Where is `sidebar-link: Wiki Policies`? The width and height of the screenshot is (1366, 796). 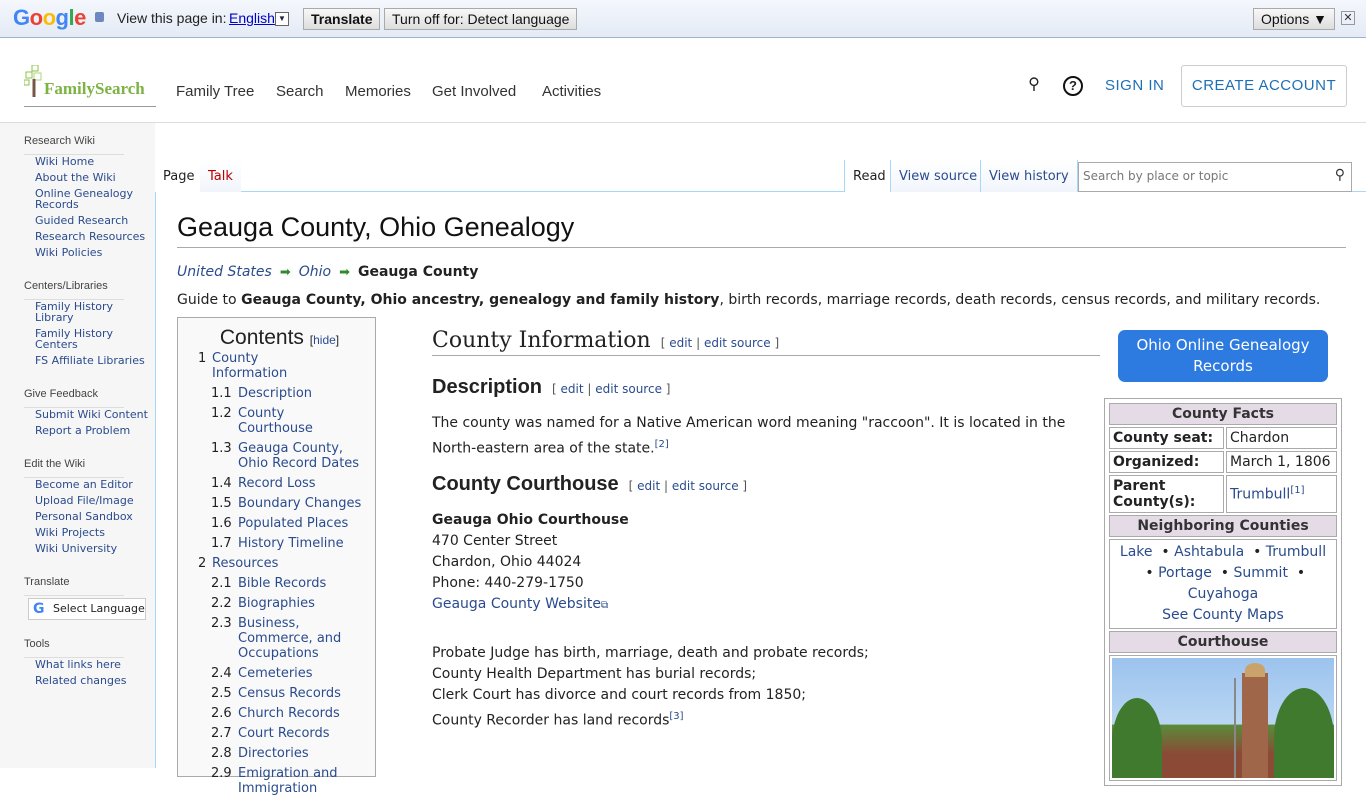 sidebar-link: Wiki Policies is located at coordinates (68, 252).